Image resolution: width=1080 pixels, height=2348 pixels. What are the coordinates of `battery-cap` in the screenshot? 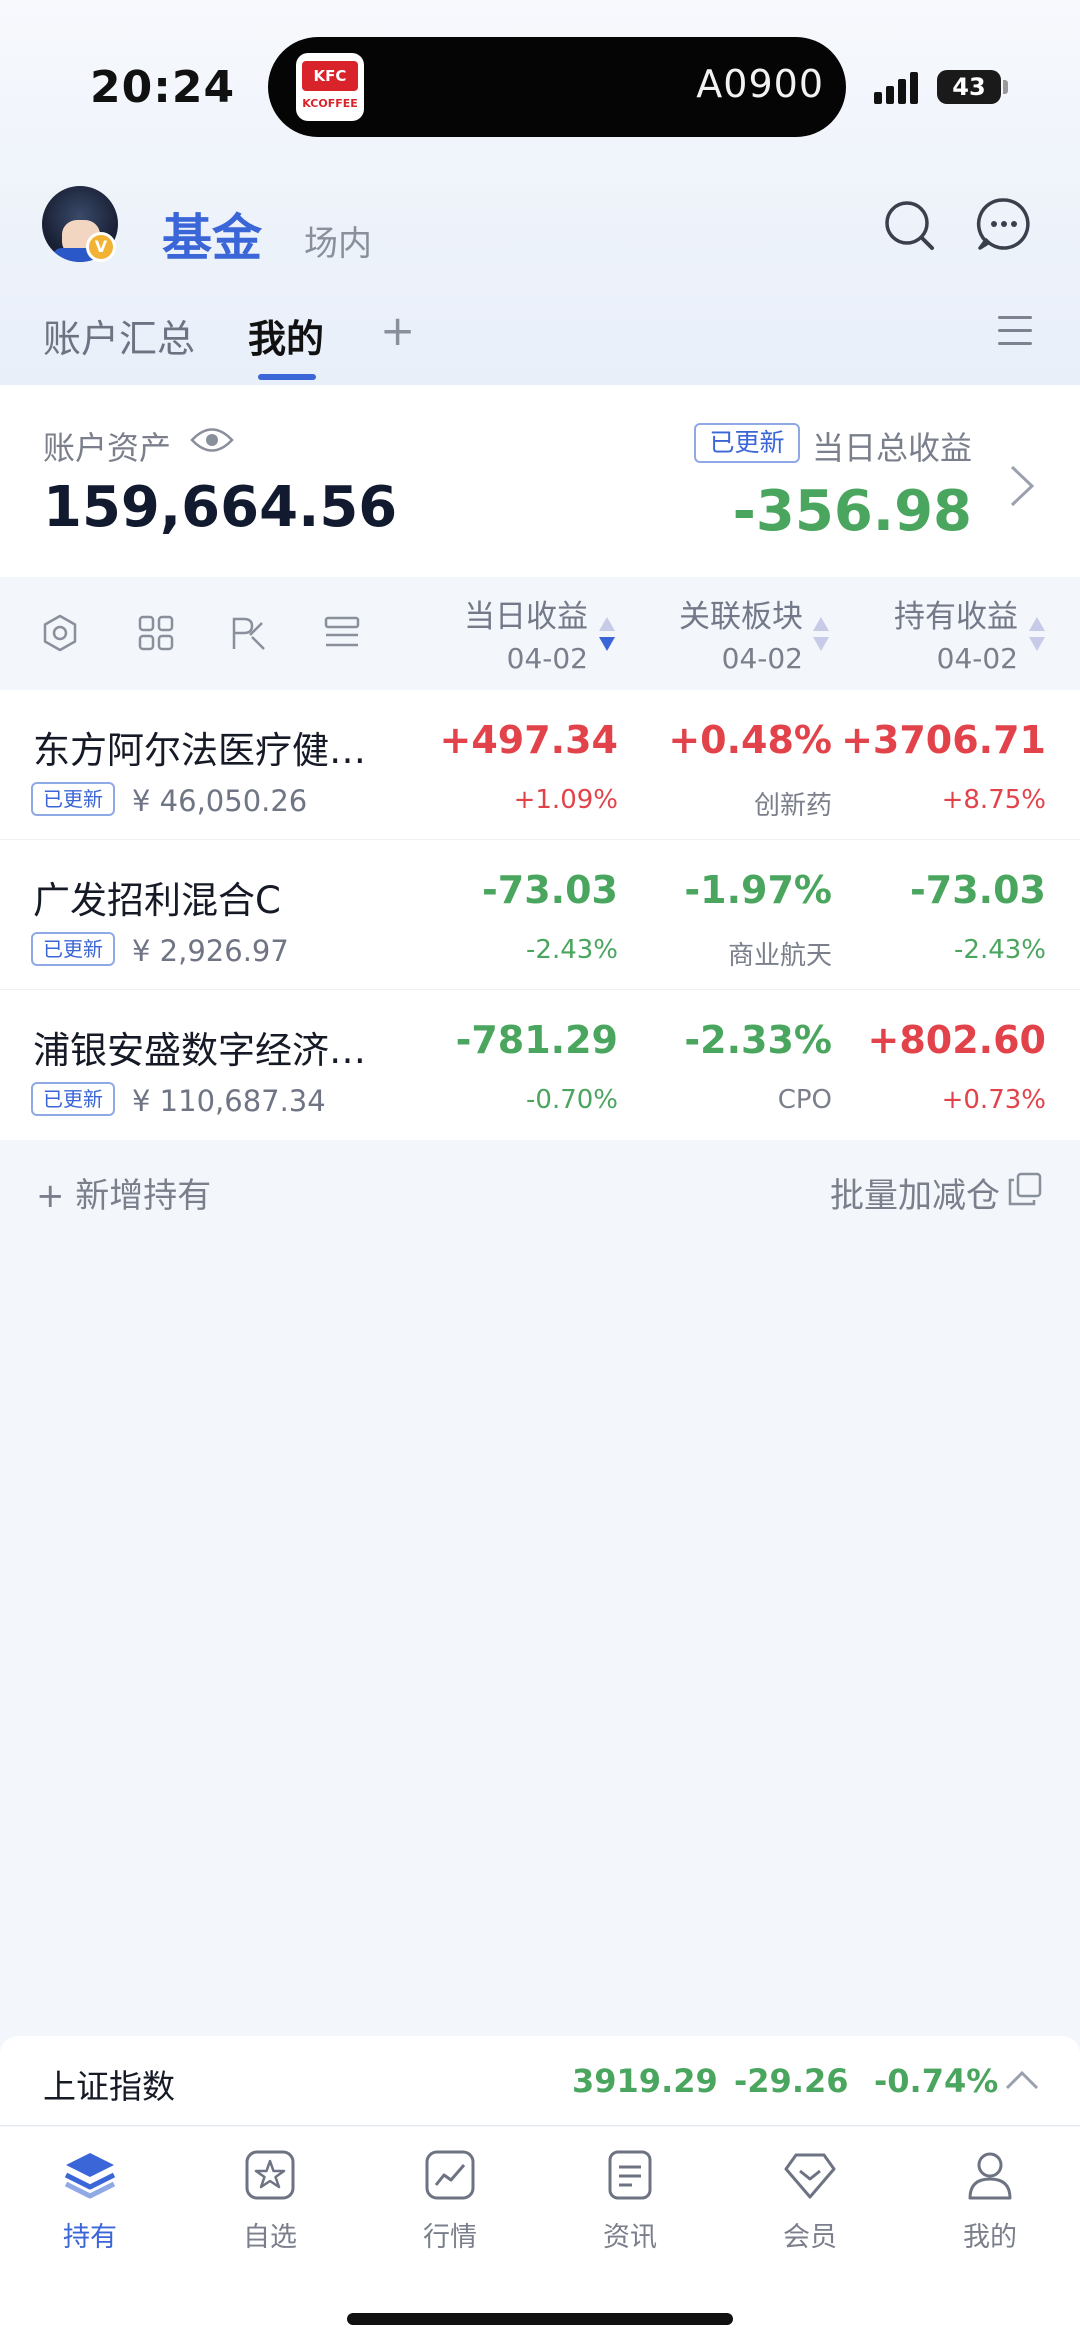 It's located at (1005, 87).